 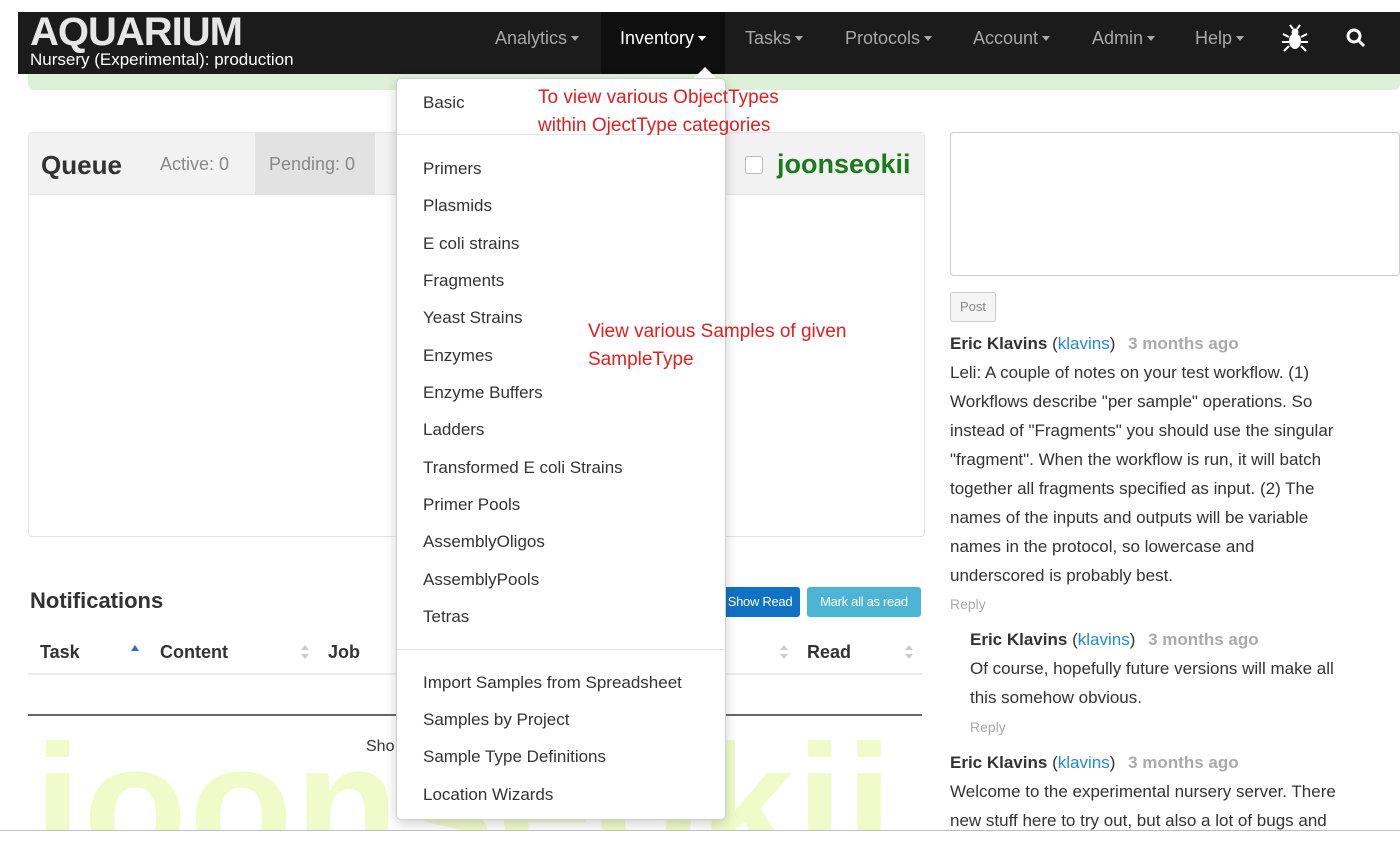 I want to click on tab-active: Active: 0, so click(x=194, y=164).